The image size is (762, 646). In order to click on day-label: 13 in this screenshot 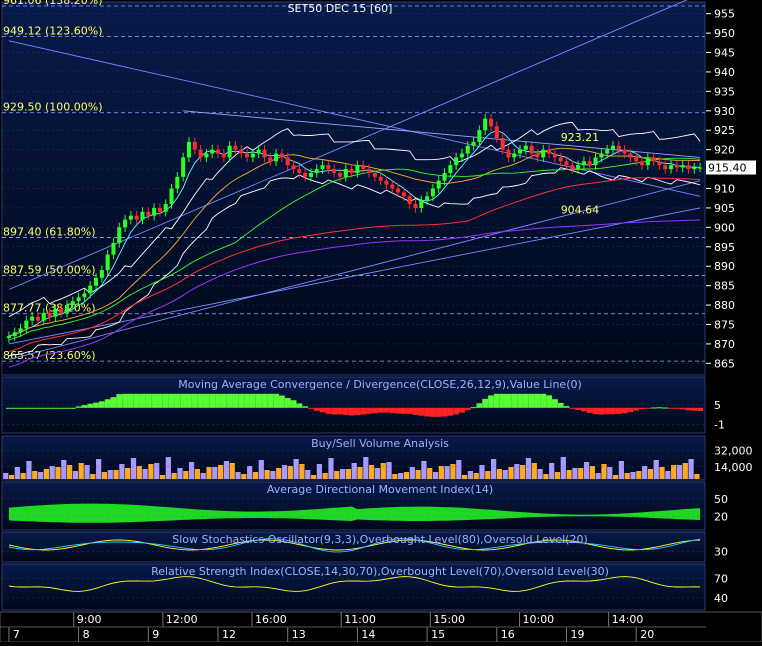, I will do `click(299, 634)`.